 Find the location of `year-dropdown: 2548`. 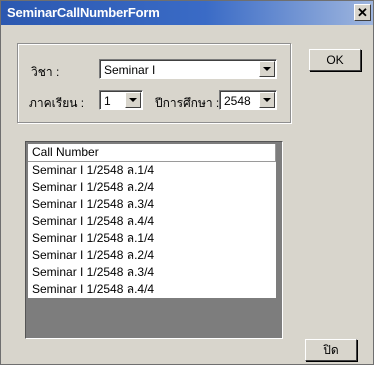

year-dropdown: 2548 is located at coordinates (248, 100).